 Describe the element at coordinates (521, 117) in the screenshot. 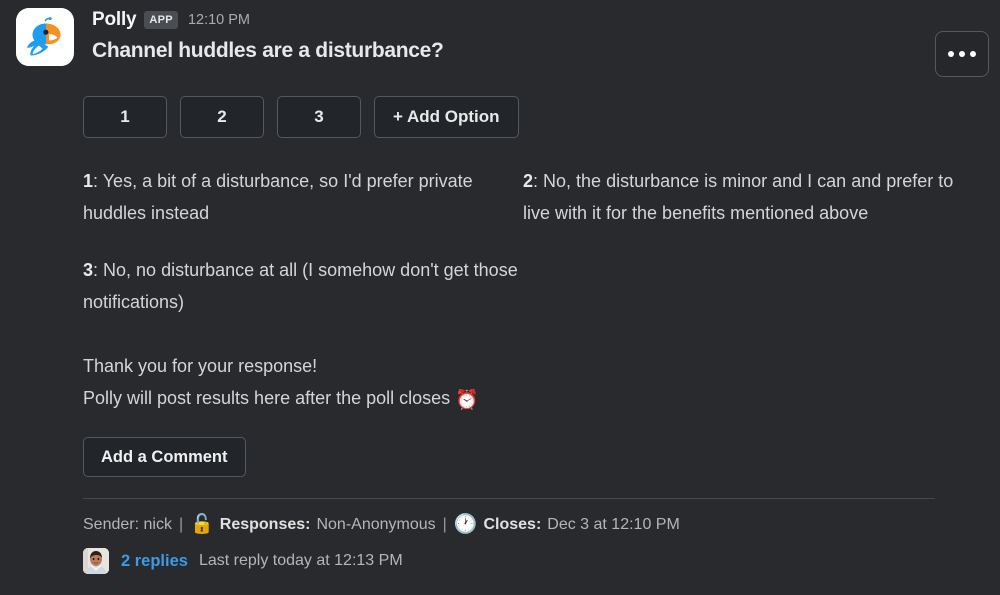

I see `poll-option-buttons: 1 2 3 + Add Option` at that location.